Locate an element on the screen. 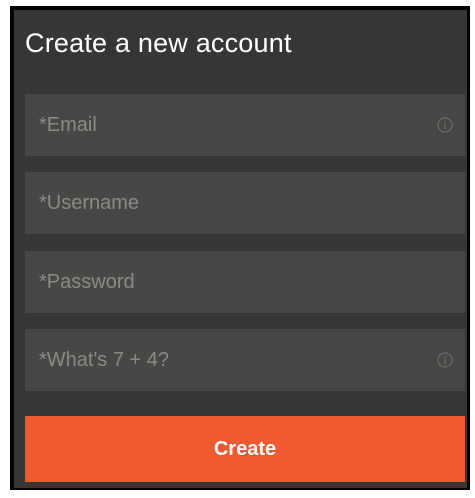 The image size is (475, 498). password-field is located at coordinates (245, 282).